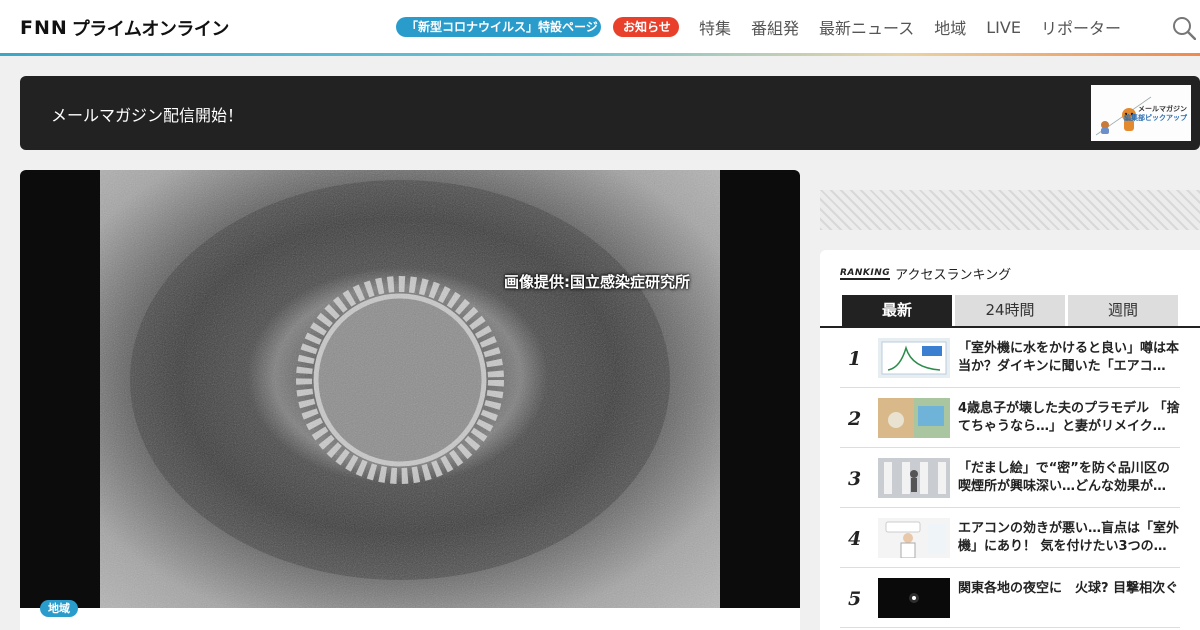 This screenshot has width=1200, height=630. Describe the element at coordinates (855, 539) in the screenshot. I see `rank-number: 4` at that location.